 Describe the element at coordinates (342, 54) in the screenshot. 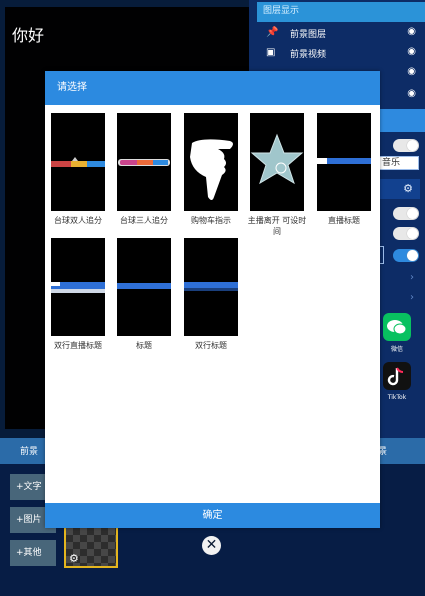

I see `layer-row-foreground-video: ▣ 前景视频 ◉` at that location.